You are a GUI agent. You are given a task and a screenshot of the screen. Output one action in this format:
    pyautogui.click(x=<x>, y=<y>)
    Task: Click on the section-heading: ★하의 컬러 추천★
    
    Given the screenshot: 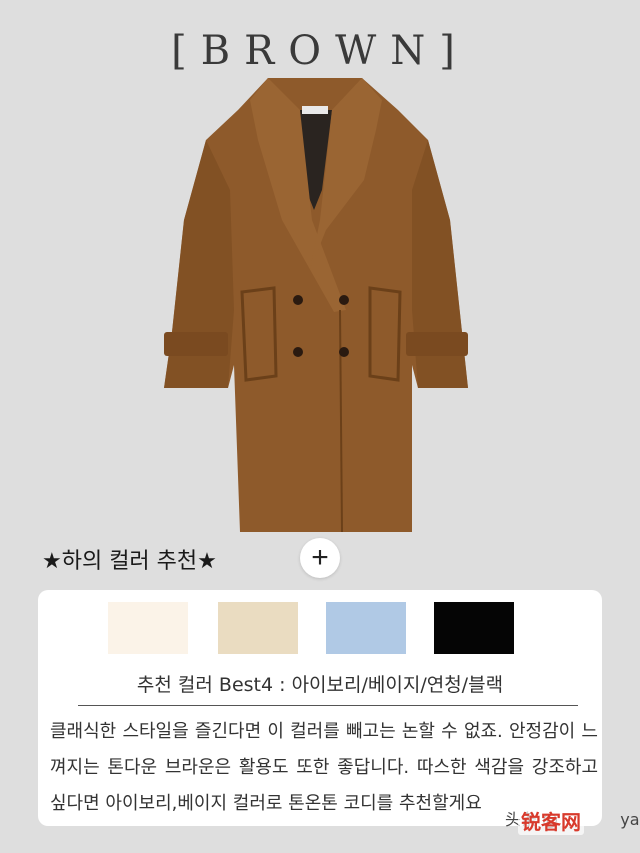 What is the action you would take?
    pyautogui.click(x=129, y=561)
    